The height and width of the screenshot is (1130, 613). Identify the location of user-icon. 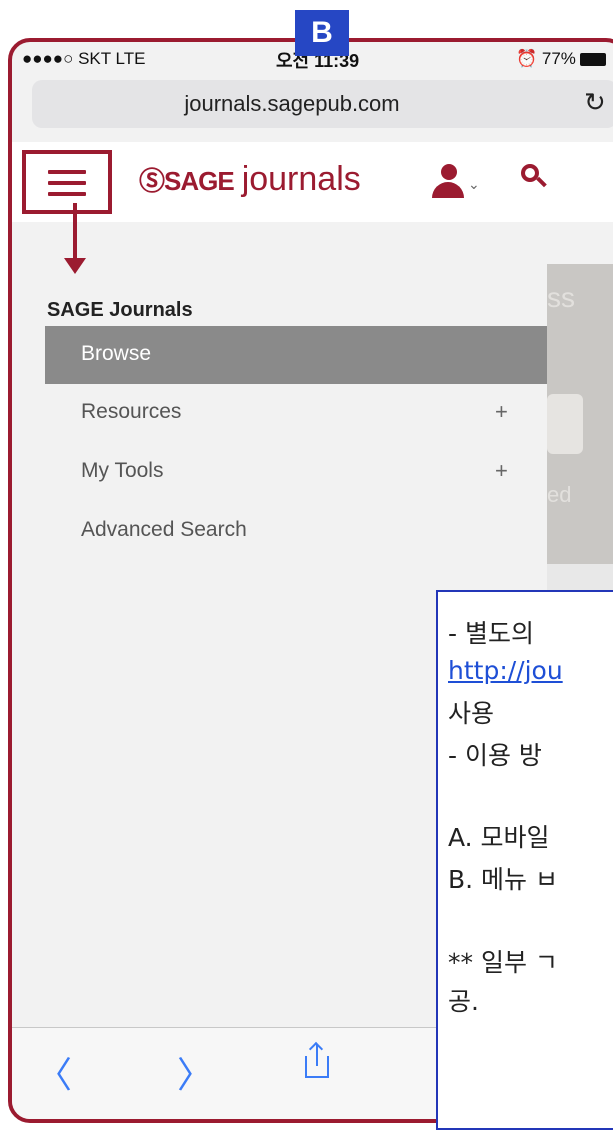
(448, 182).